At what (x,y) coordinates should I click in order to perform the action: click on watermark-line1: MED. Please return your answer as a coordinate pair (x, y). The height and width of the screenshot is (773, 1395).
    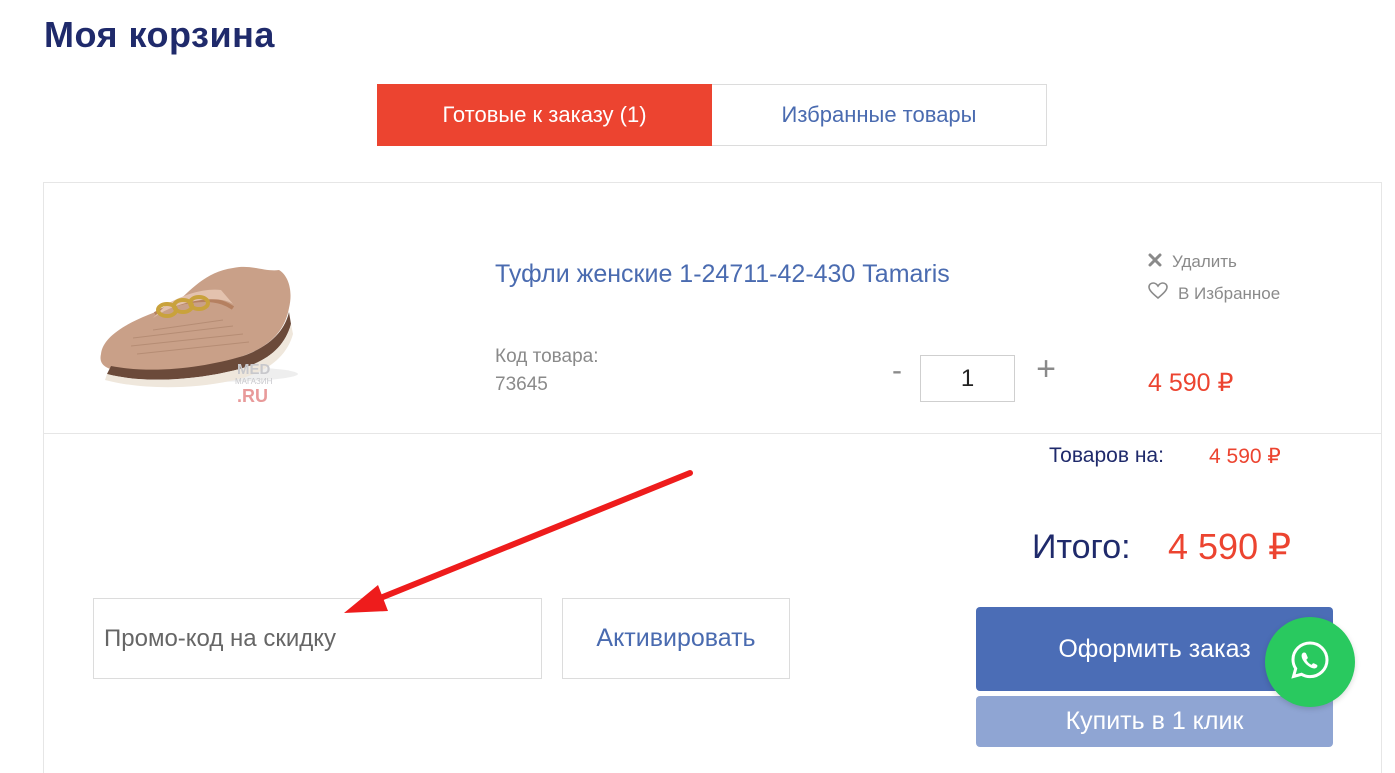
    Looking at the image, I should click on (254, 369).